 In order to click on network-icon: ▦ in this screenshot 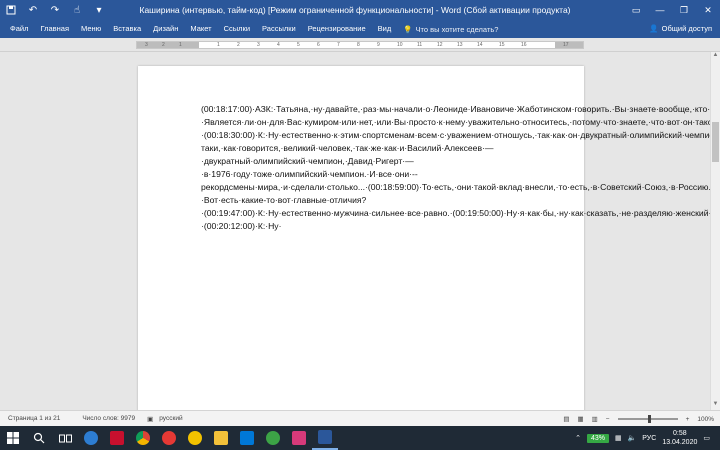, I will do `click(618, 438)`.